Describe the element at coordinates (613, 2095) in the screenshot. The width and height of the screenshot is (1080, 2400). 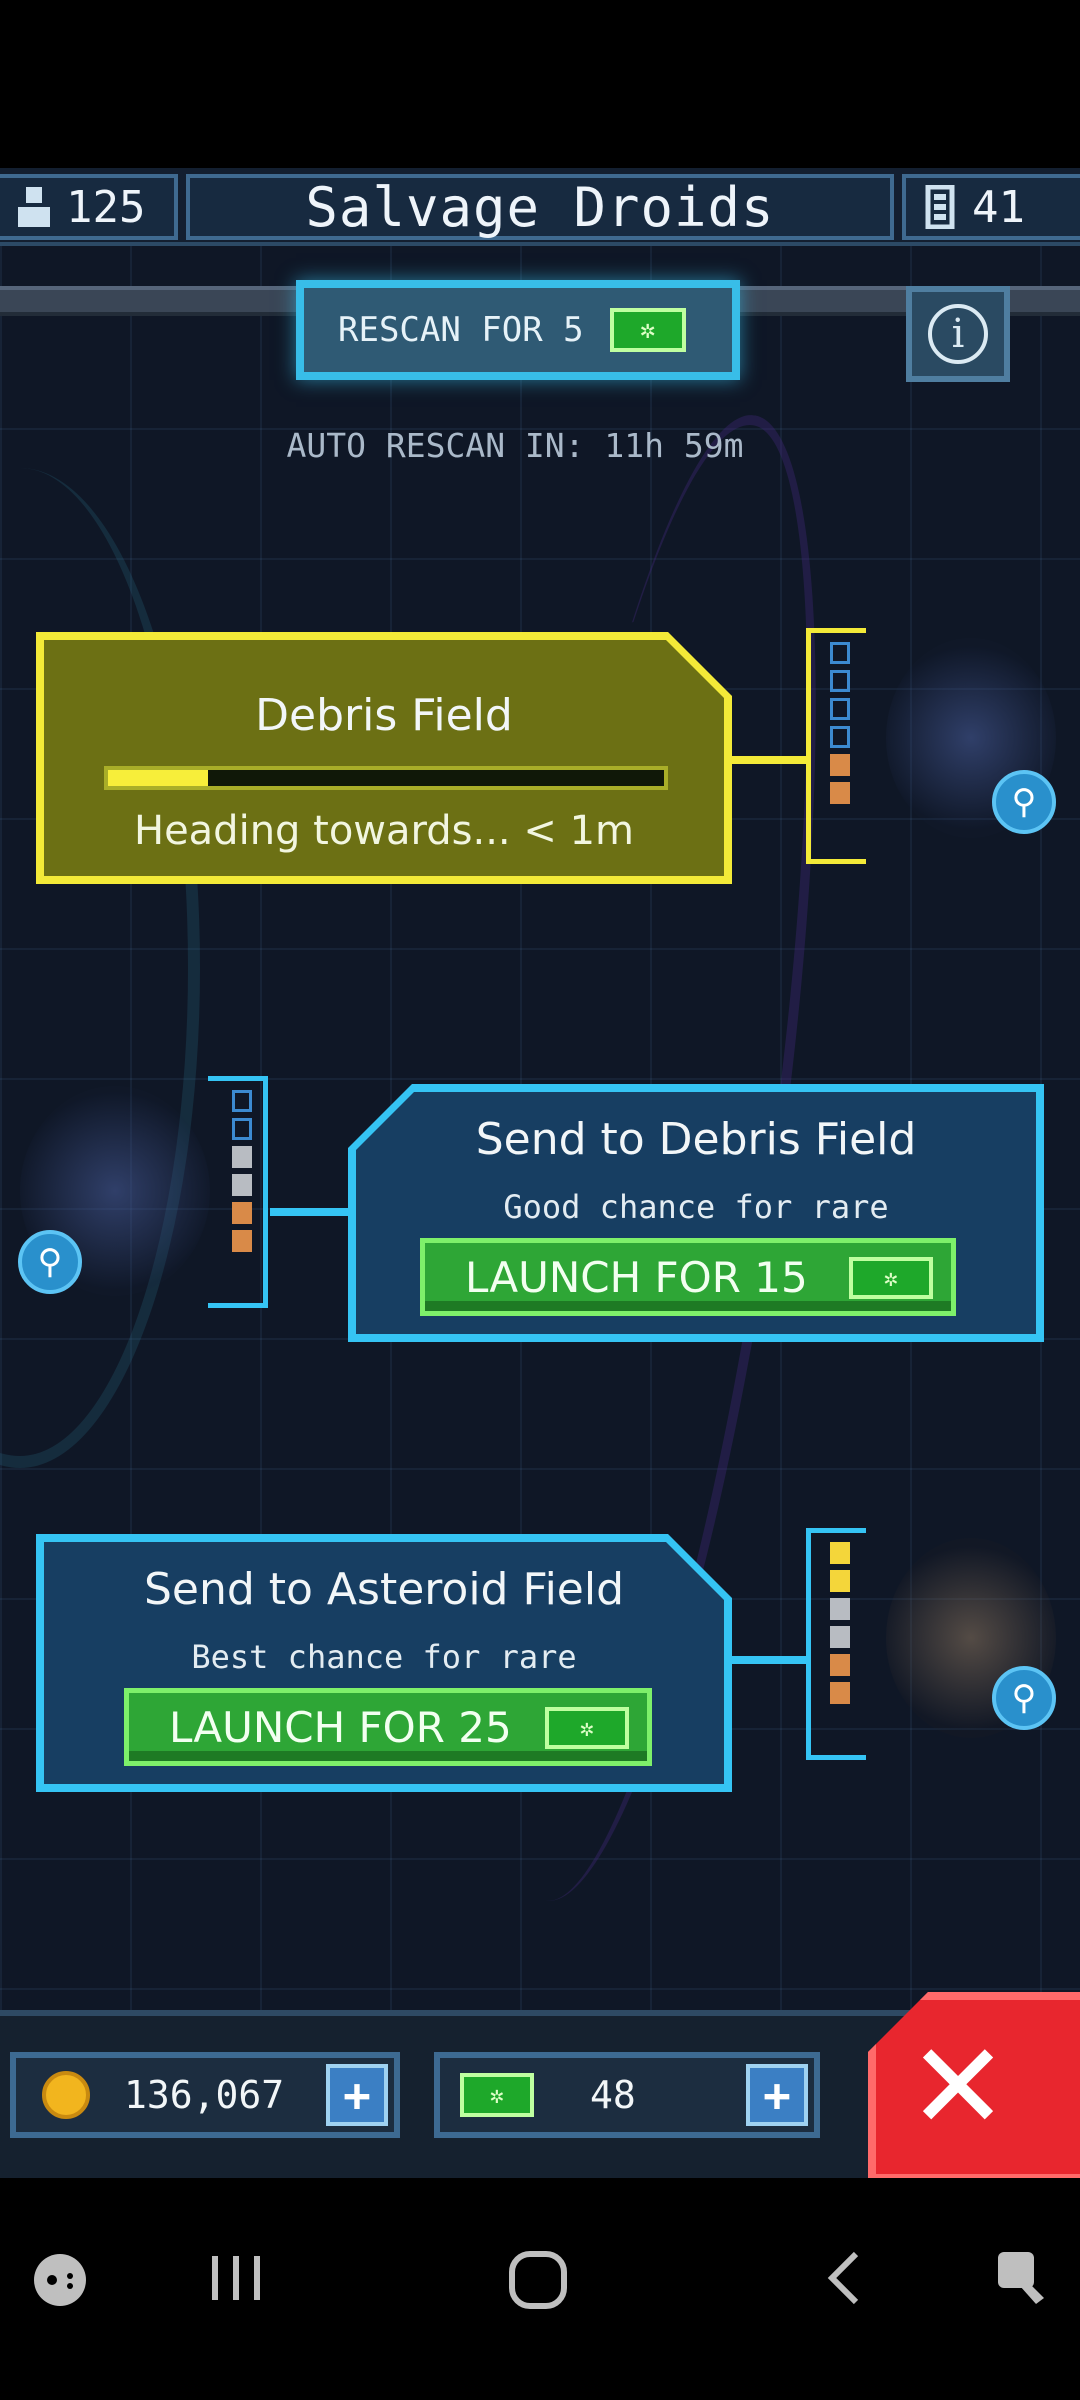
I see `gem-value: 48` at that location.